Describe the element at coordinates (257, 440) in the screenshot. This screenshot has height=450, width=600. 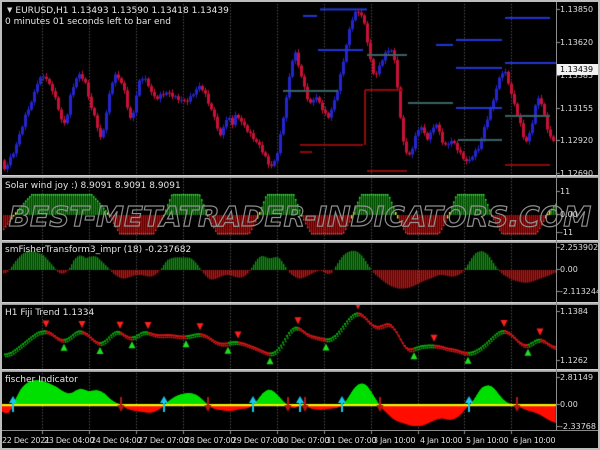
I see `time-axis-label: 29 Dec 07:00` at that location.